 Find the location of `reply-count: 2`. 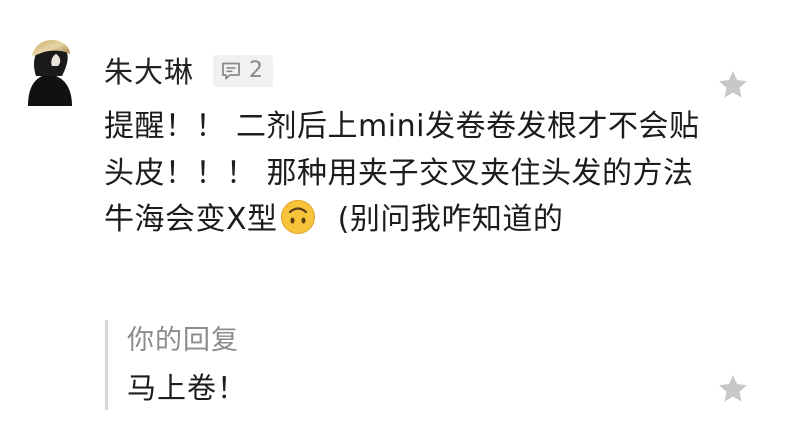

reply-count: 2 is located at coordinates (256, 70).